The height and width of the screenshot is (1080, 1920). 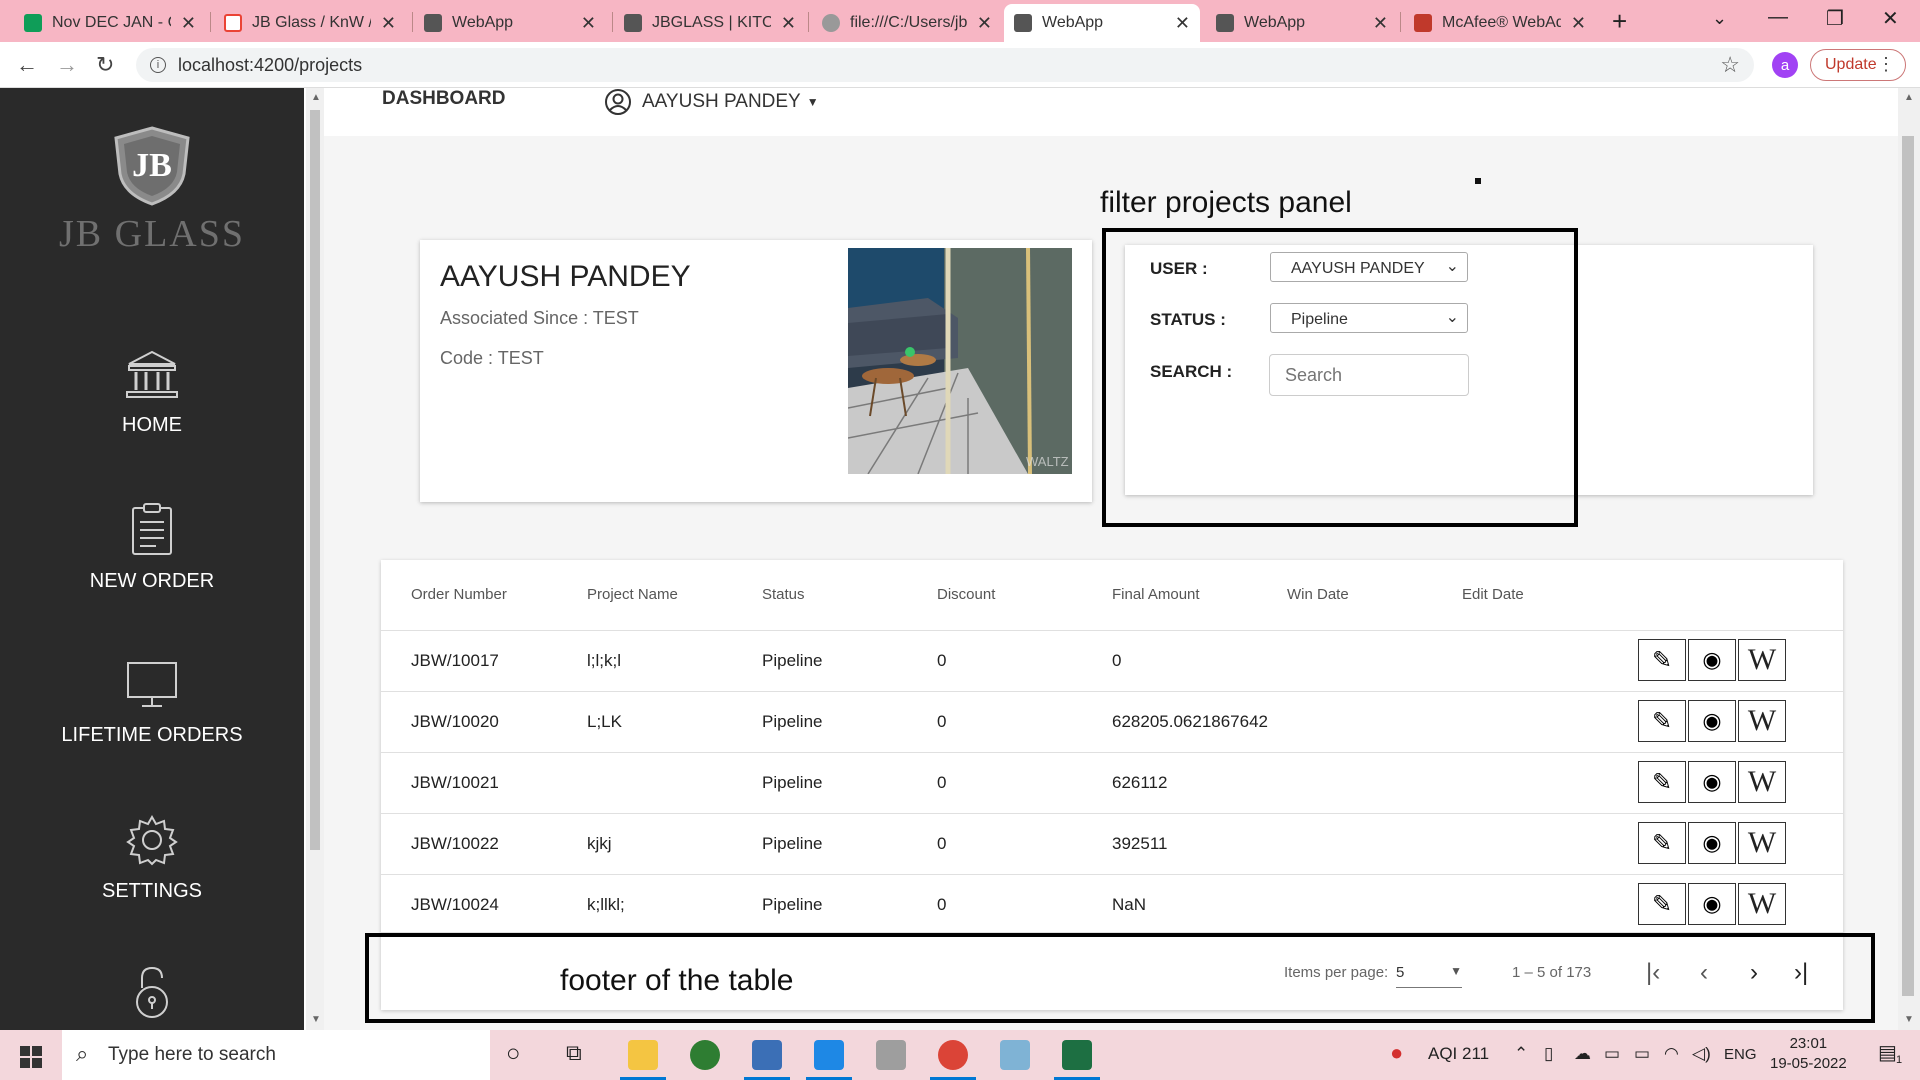 What do you see at coordinates (1785, 65) in the screenshot?
I see `profile-avatar: a` at bounding box center [1785, 65].